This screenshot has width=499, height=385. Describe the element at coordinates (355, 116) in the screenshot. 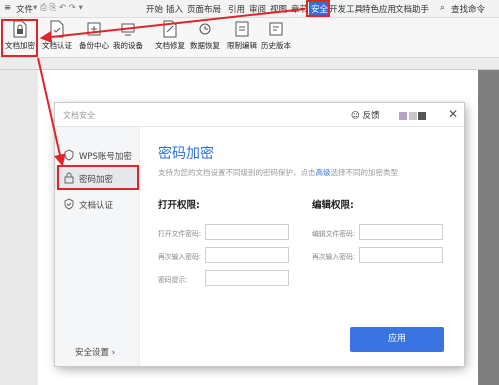

I see `feedback-icon: ☺` at that location.